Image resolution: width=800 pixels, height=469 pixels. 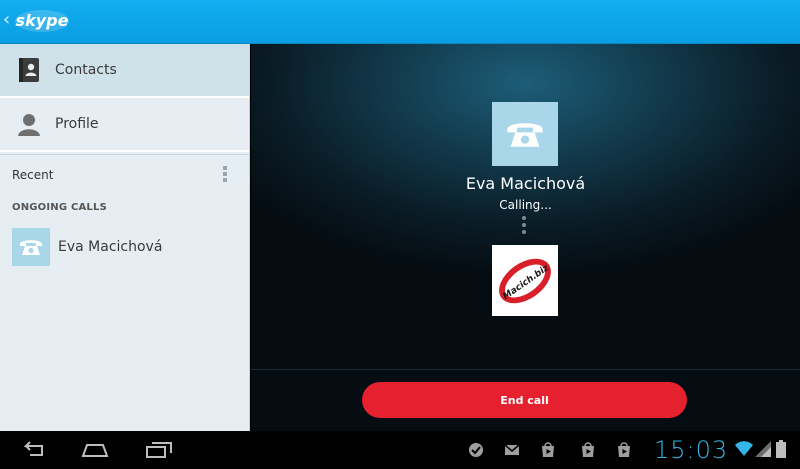 I want to click on signal-icon, so click(x=763, y=449).